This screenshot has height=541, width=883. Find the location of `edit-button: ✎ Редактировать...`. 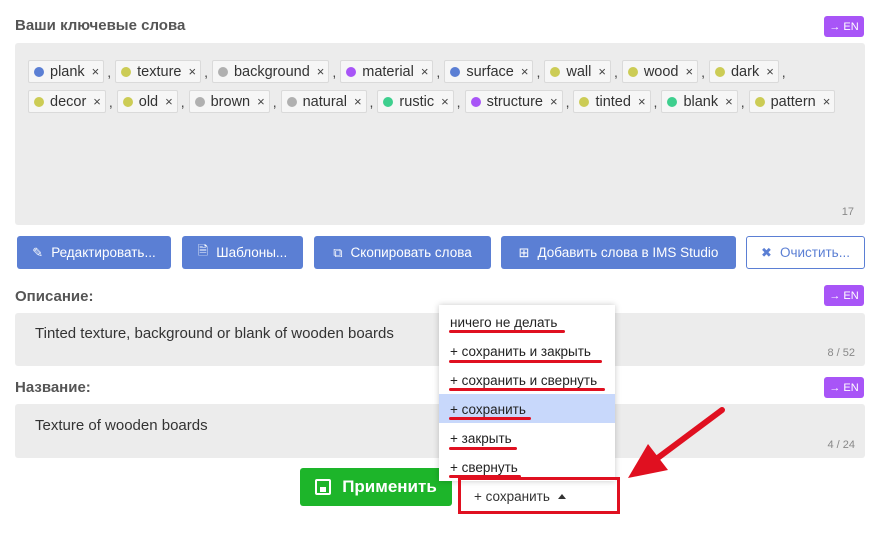

edit-button: ✎ Редактировать... is located at coordinates (94, 252).